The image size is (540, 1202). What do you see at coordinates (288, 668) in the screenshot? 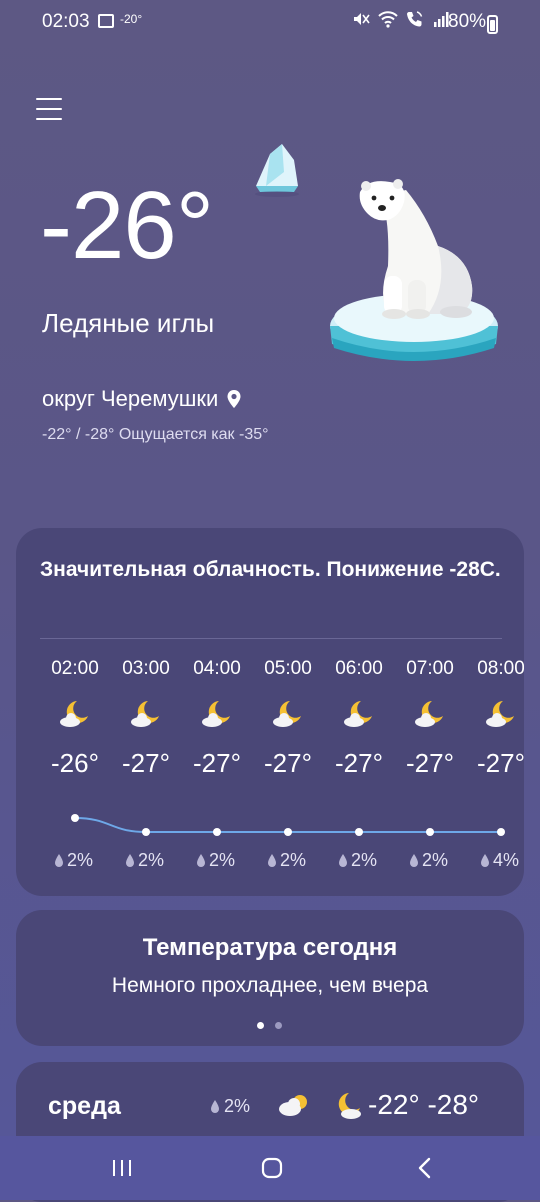
I see `hourly-time: 05:00` at bounding box center [288, 668].